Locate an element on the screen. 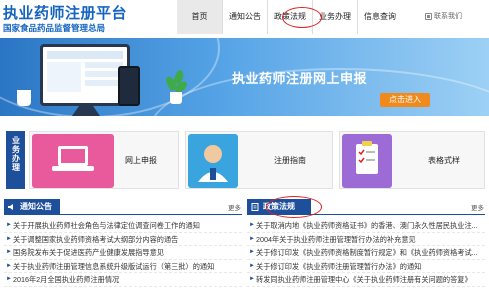  laptop-icon is located at coordinates (73, 161).